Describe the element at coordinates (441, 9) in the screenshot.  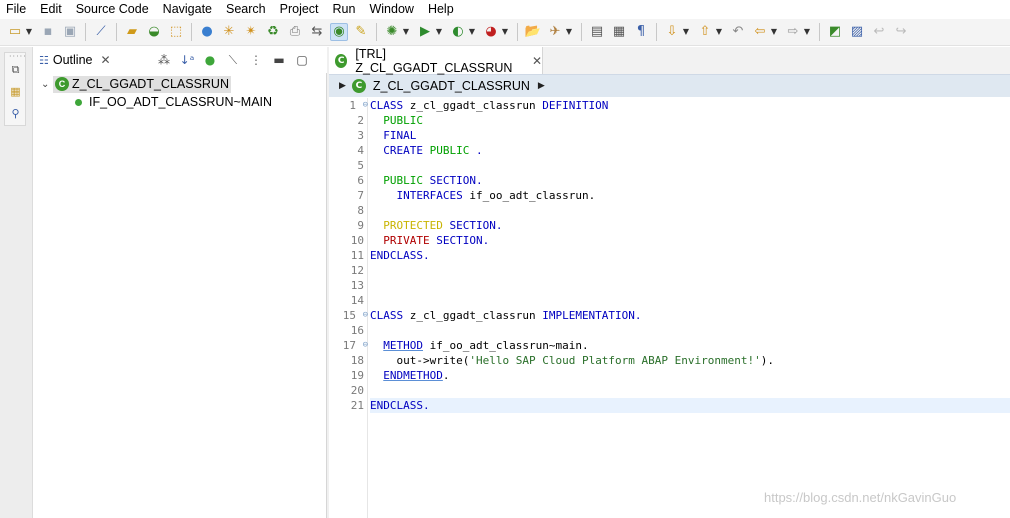
I see `menu-help: Help` at that location.